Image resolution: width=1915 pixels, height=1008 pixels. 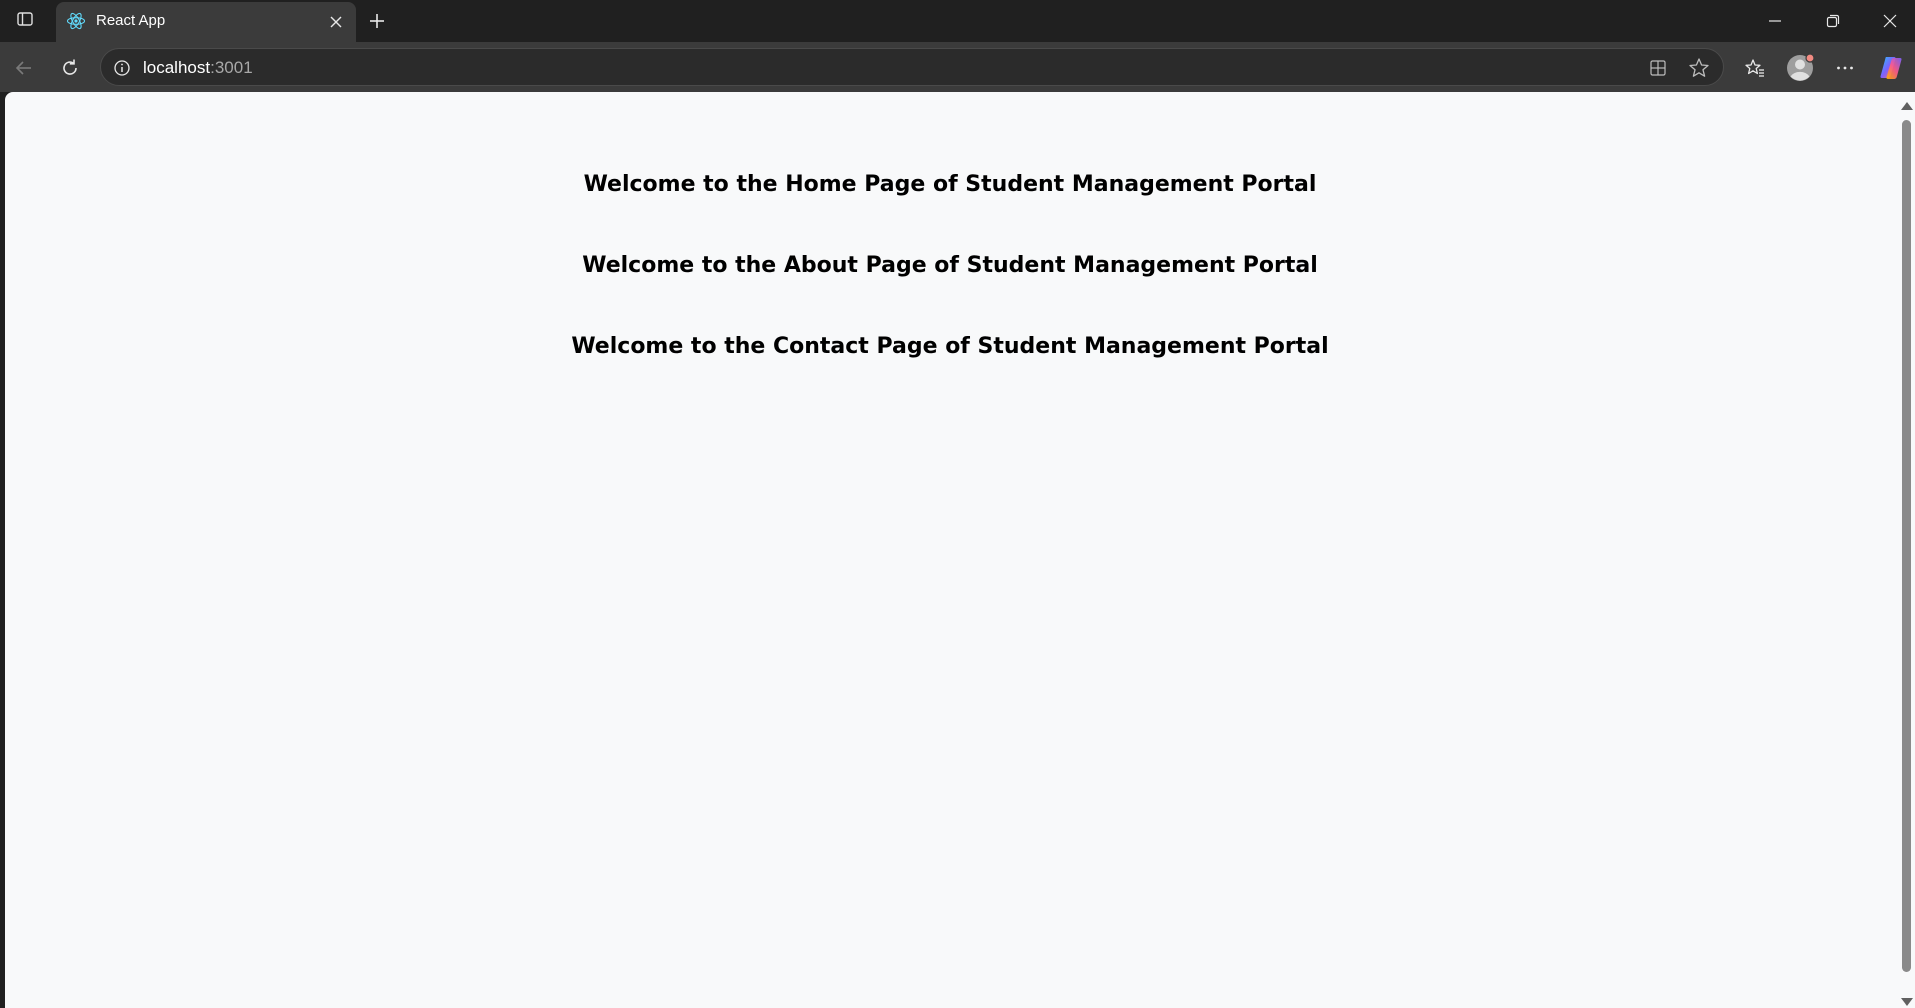 I want to click on app-available-button, so click(x=1658, y=68).